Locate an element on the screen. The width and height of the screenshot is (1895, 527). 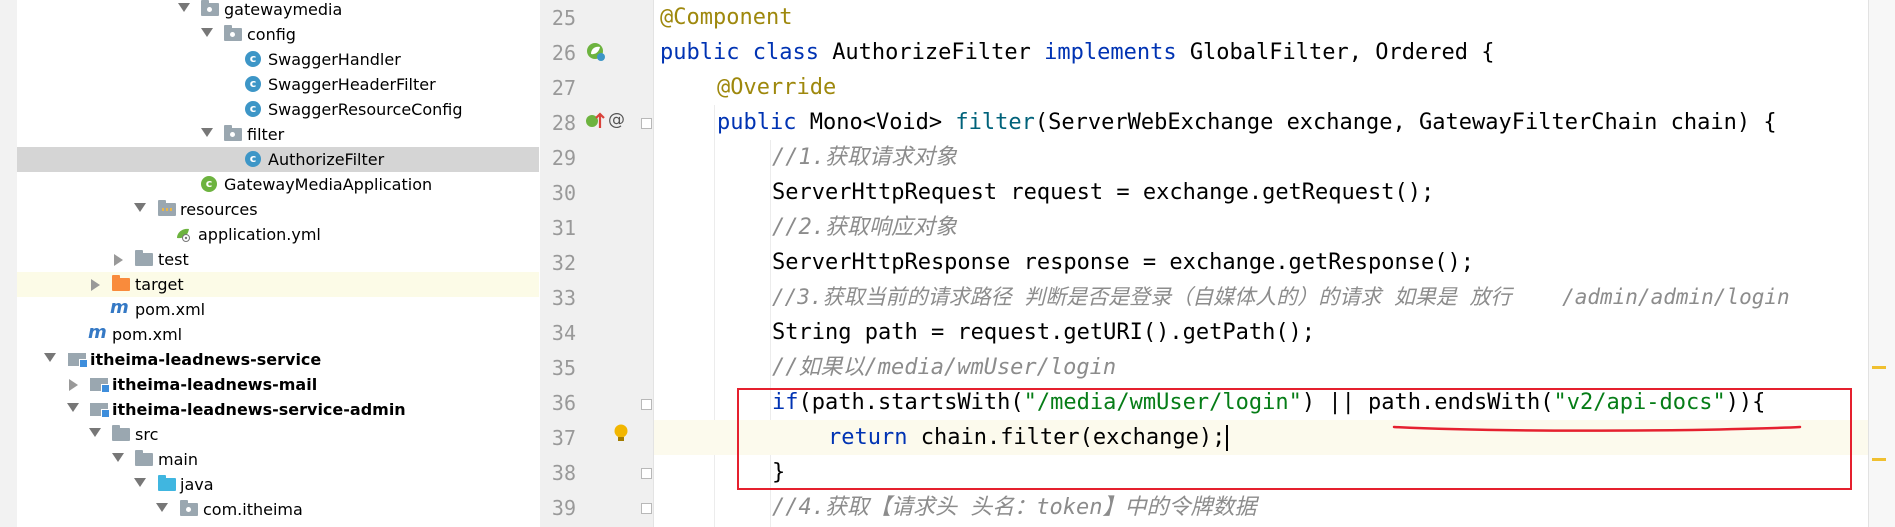
line-number: 39 is located at coordinates (563, 508).